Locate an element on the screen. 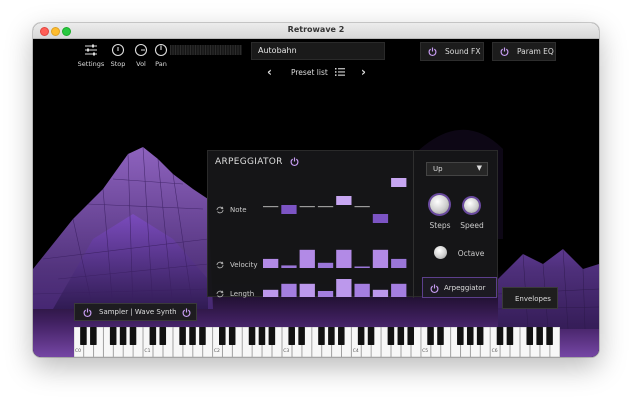  next-preset-chevron-icon: › is located at coordinates (363, 72).